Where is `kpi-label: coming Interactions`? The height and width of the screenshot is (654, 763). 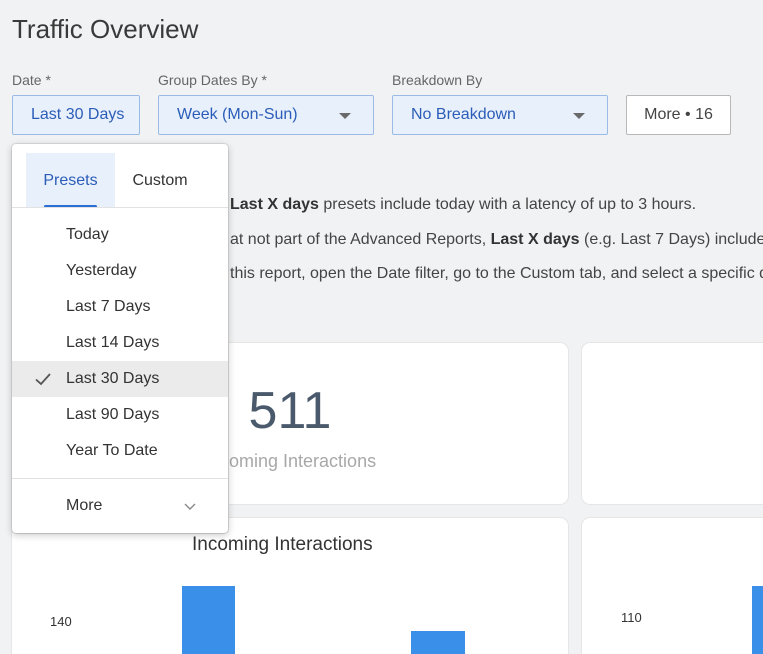 kpi-label: coming Interactions is located at coordinates (298, 461).